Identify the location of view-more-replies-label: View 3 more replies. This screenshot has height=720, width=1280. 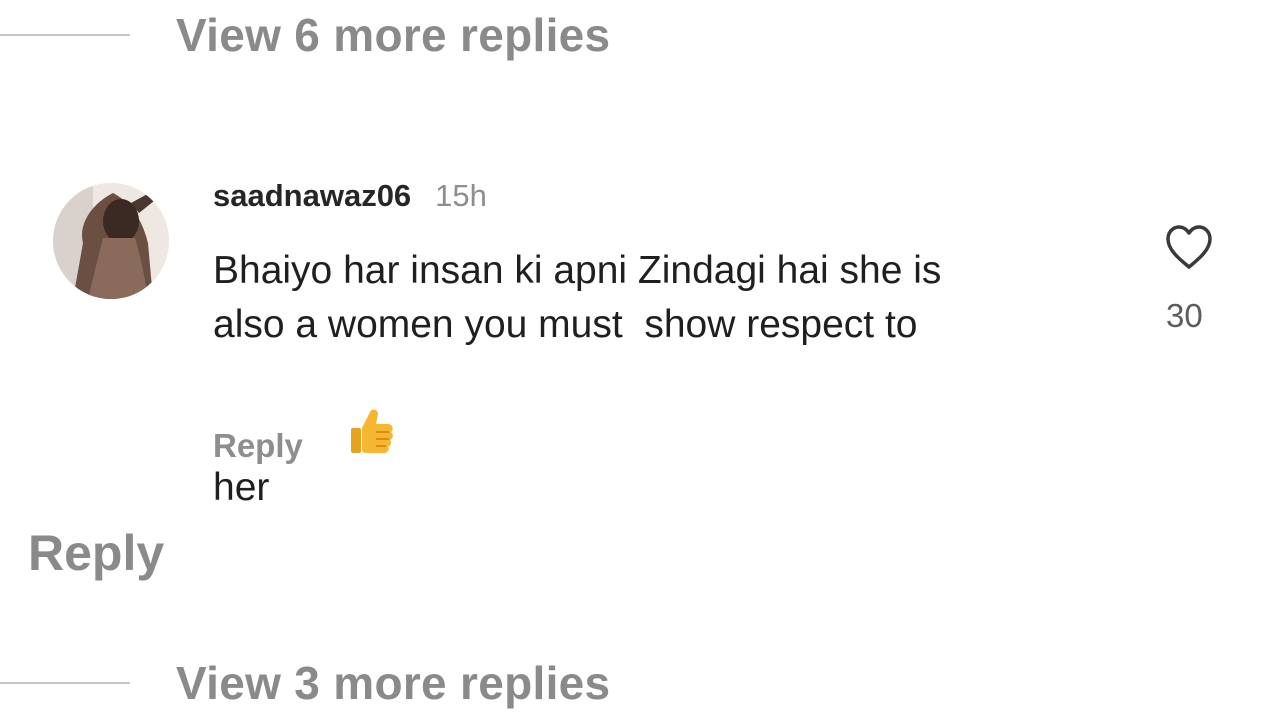
(393, 683).